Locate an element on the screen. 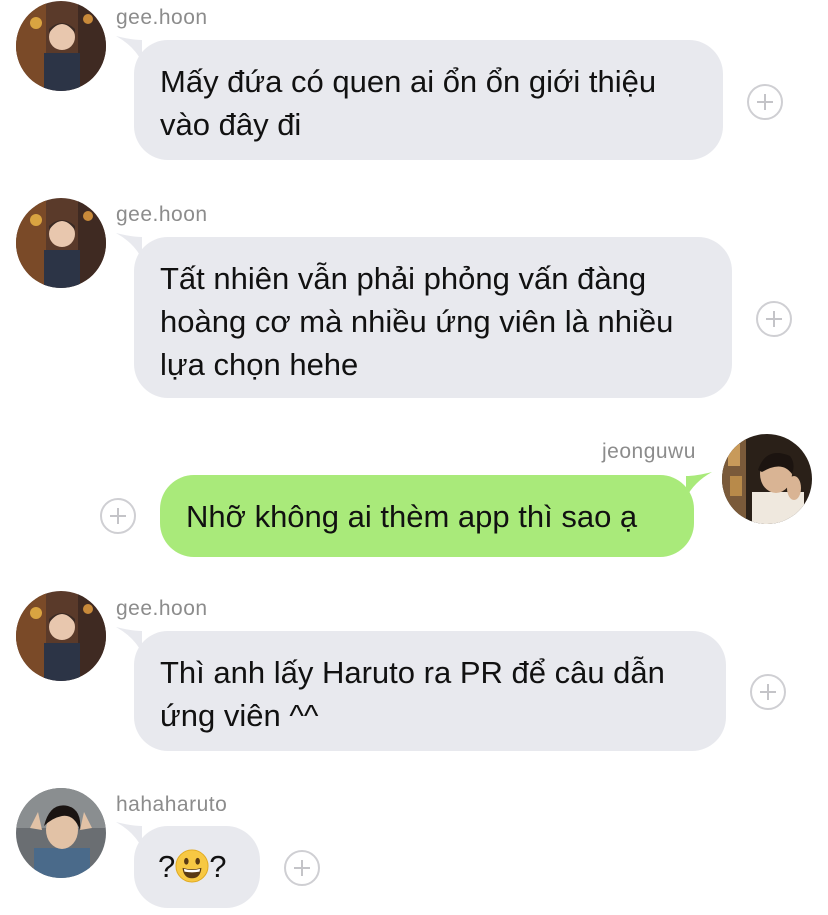 Image resolution: width=828 pixels, height=915 pixels. message-text-line: hoàng cơ mà nhiều ứng viên là nhiều is located at coordinates (417, 321).